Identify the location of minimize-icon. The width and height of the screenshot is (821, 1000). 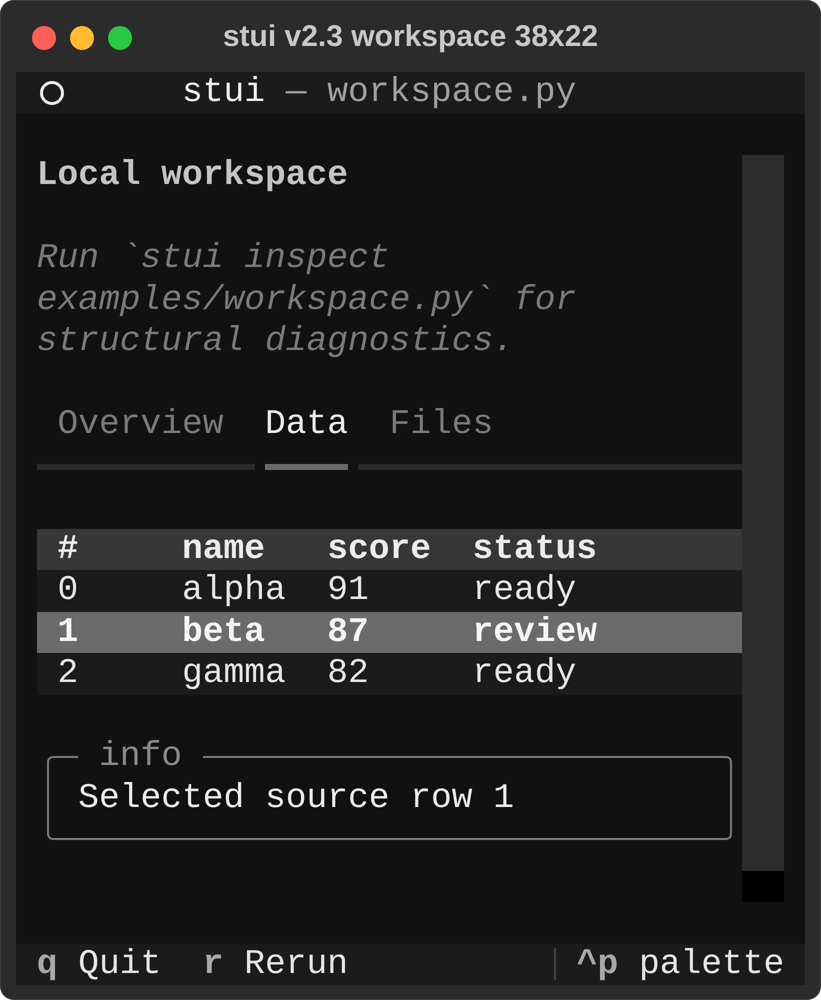
(82, 38).